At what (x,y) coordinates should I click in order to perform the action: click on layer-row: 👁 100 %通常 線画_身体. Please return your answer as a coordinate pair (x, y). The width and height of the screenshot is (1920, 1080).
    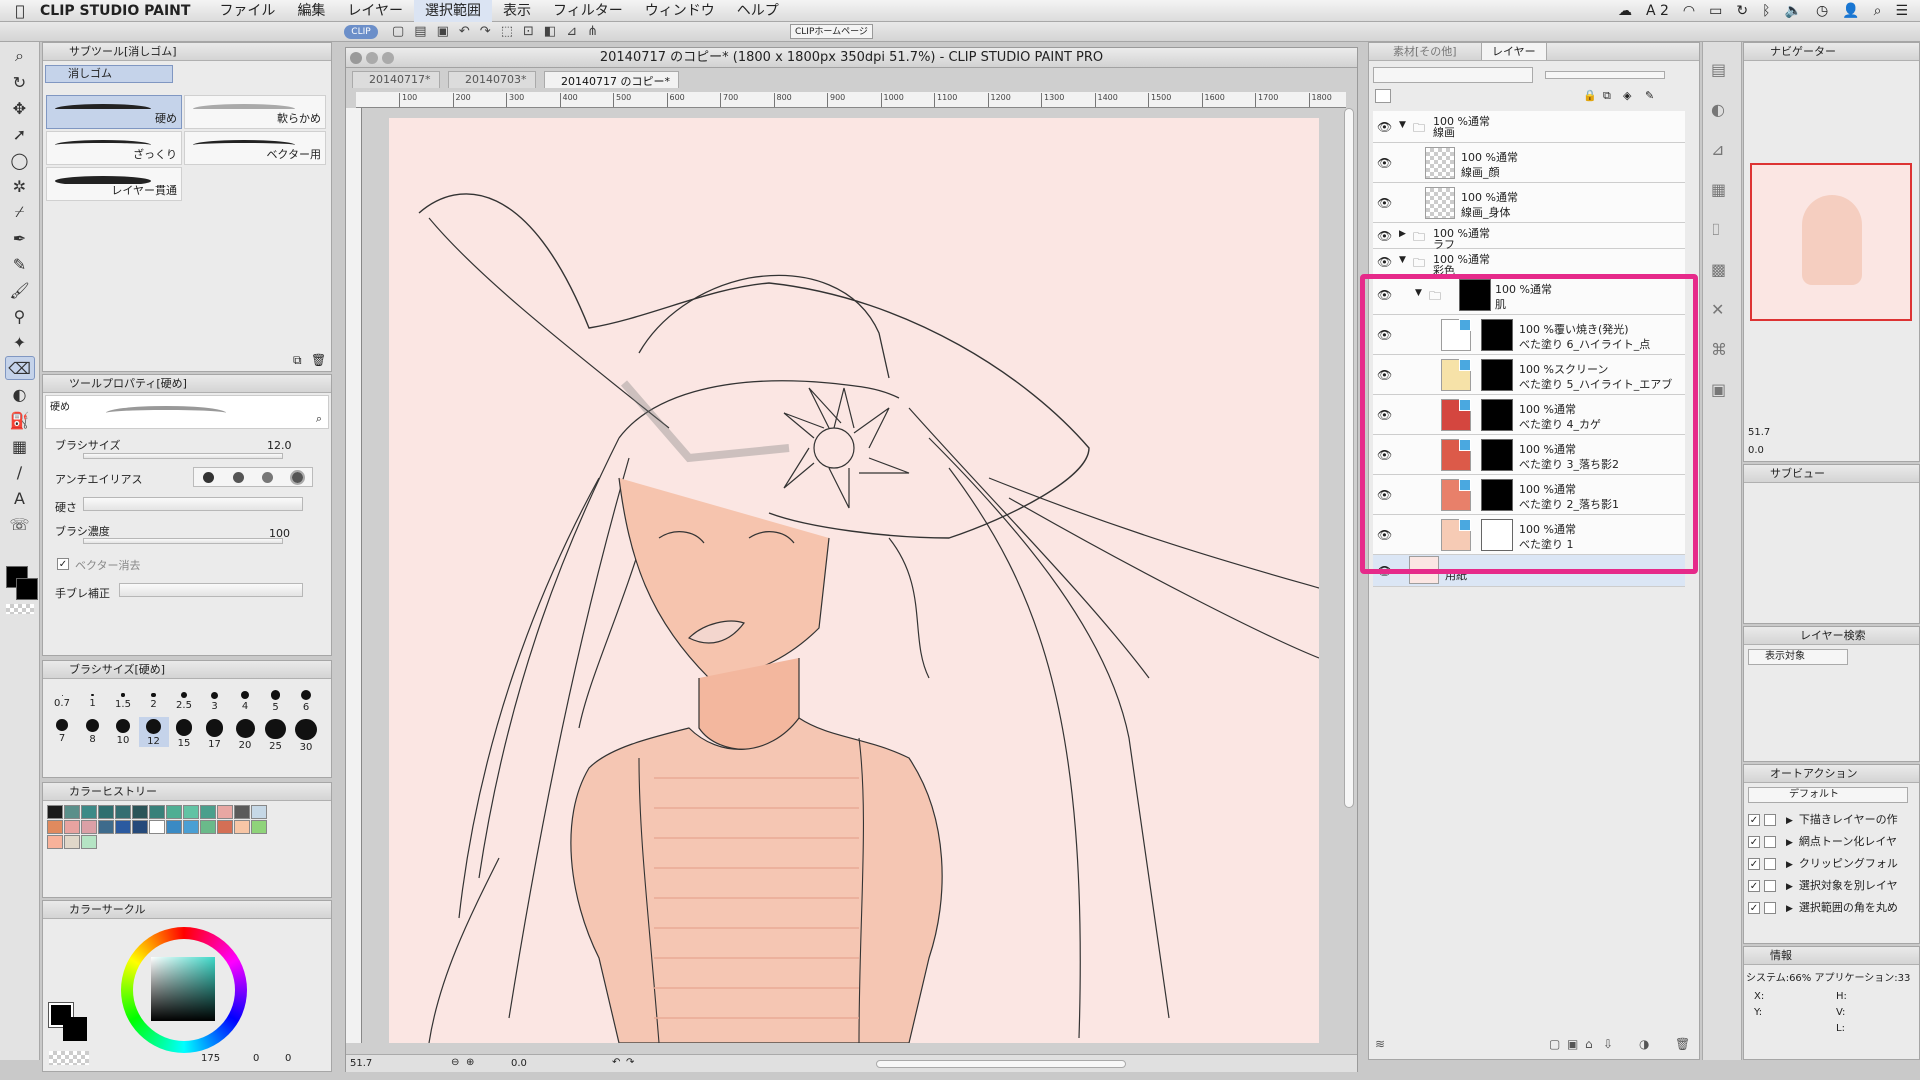
    Looking at the image, I should click on (1529, 203).